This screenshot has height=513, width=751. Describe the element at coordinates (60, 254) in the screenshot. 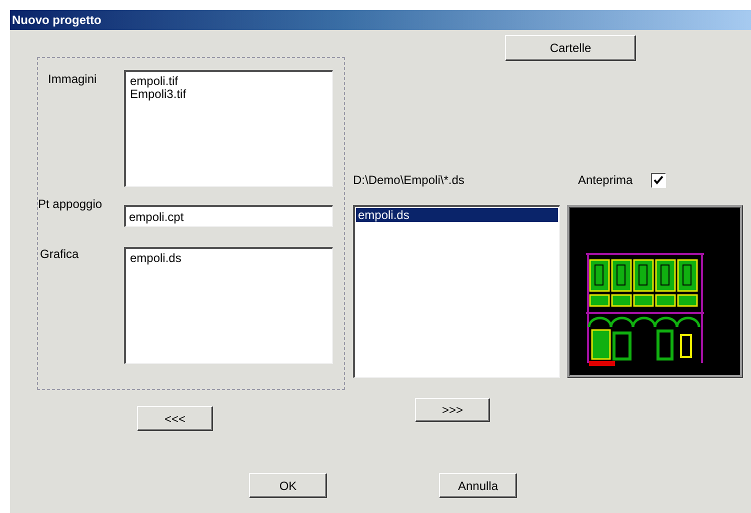

I see `field-label: Grafica` at that location.